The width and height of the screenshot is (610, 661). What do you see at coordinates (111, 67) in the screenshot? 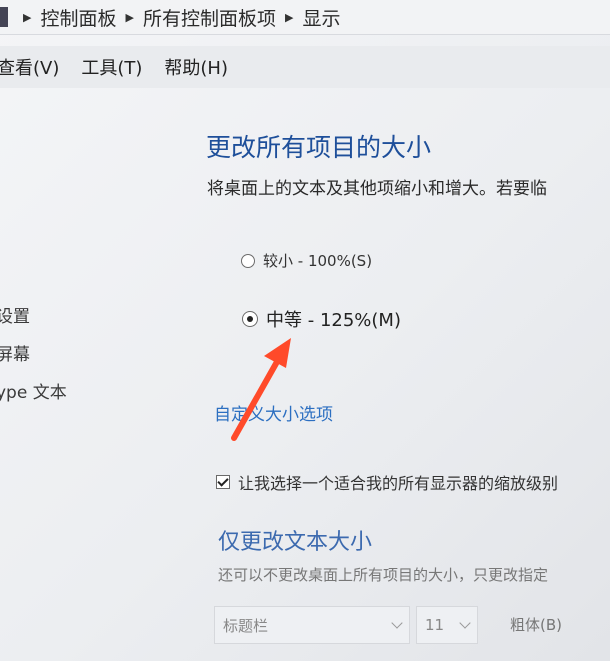
I see `menu-tools: 工具(T)` at bounding box center [111, 67].